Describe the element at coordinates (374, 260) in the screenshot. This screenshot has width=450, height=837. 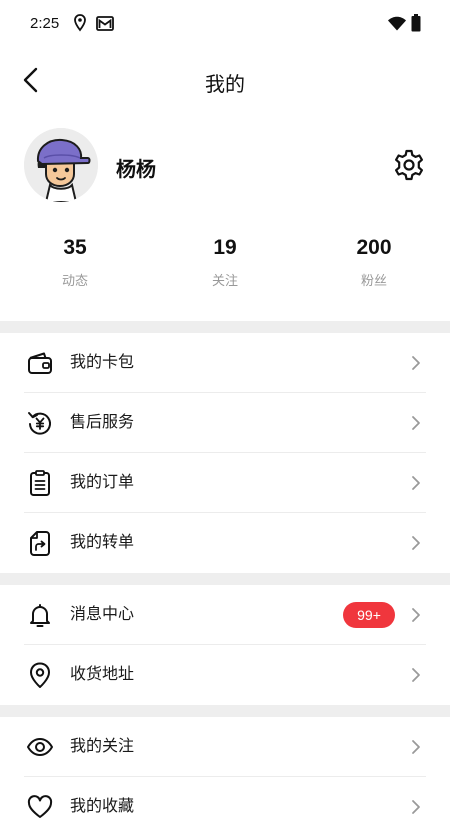
I see `stat-followers: 200 粉丝` at that location.